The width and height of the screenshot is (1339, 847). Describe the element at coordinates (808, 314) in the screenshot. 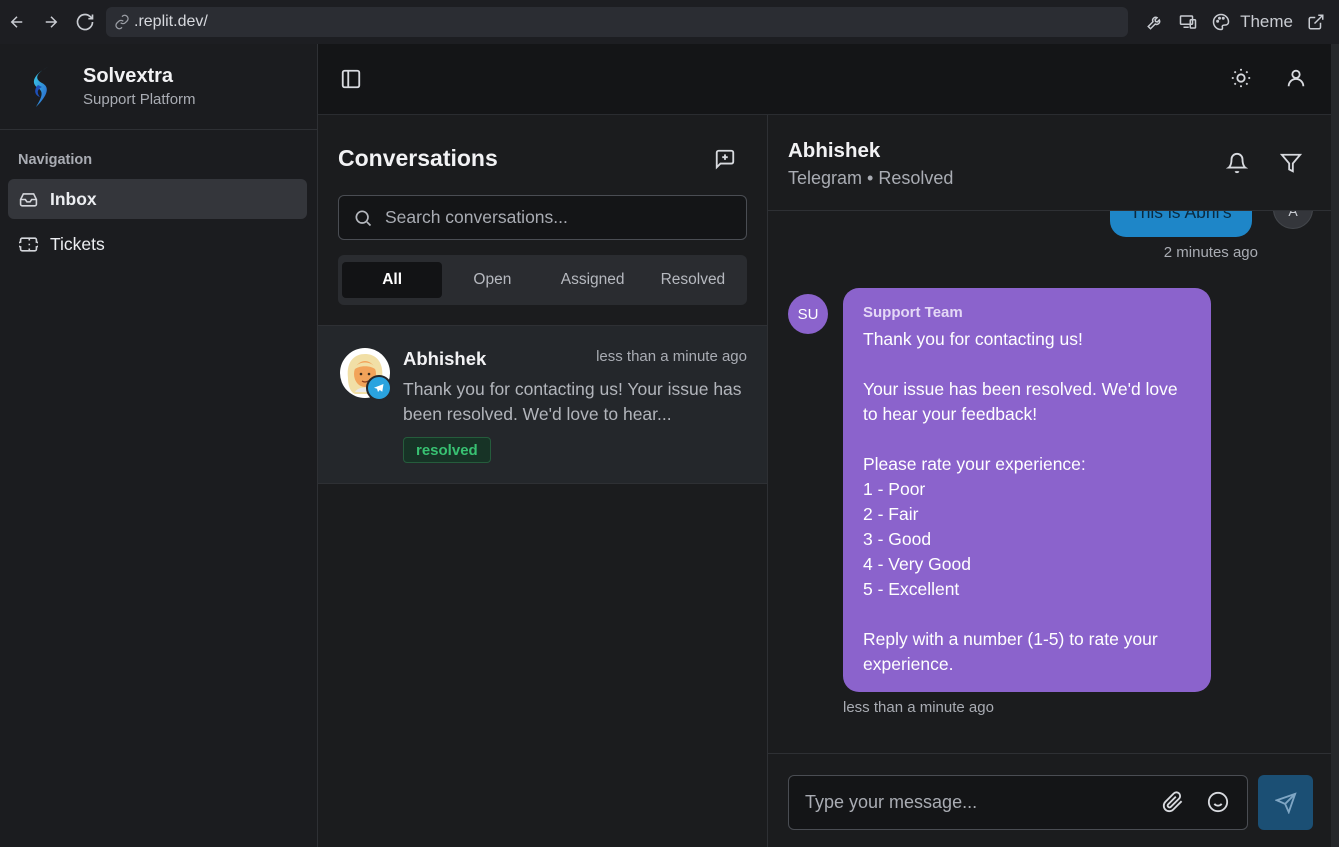

I see `avatar: SU` at that location.